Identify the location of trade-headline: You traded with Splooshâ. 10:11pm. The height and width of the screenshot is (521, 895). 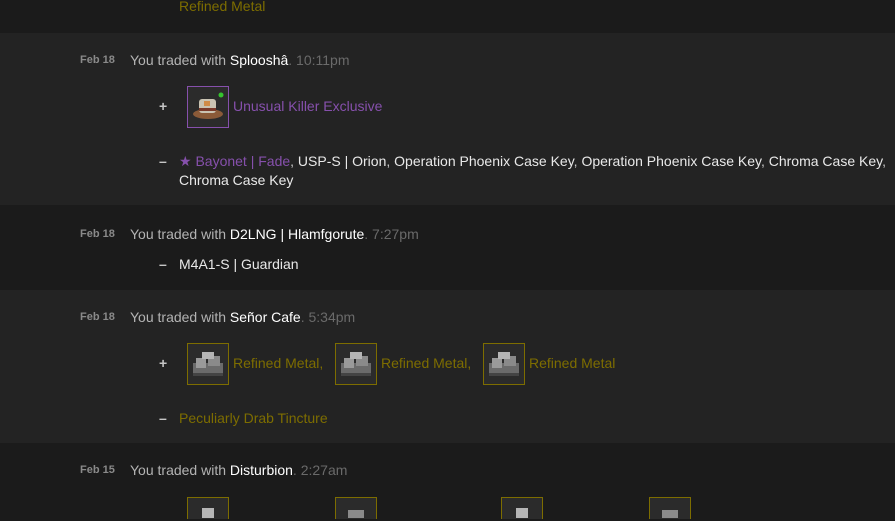
(240, 60).